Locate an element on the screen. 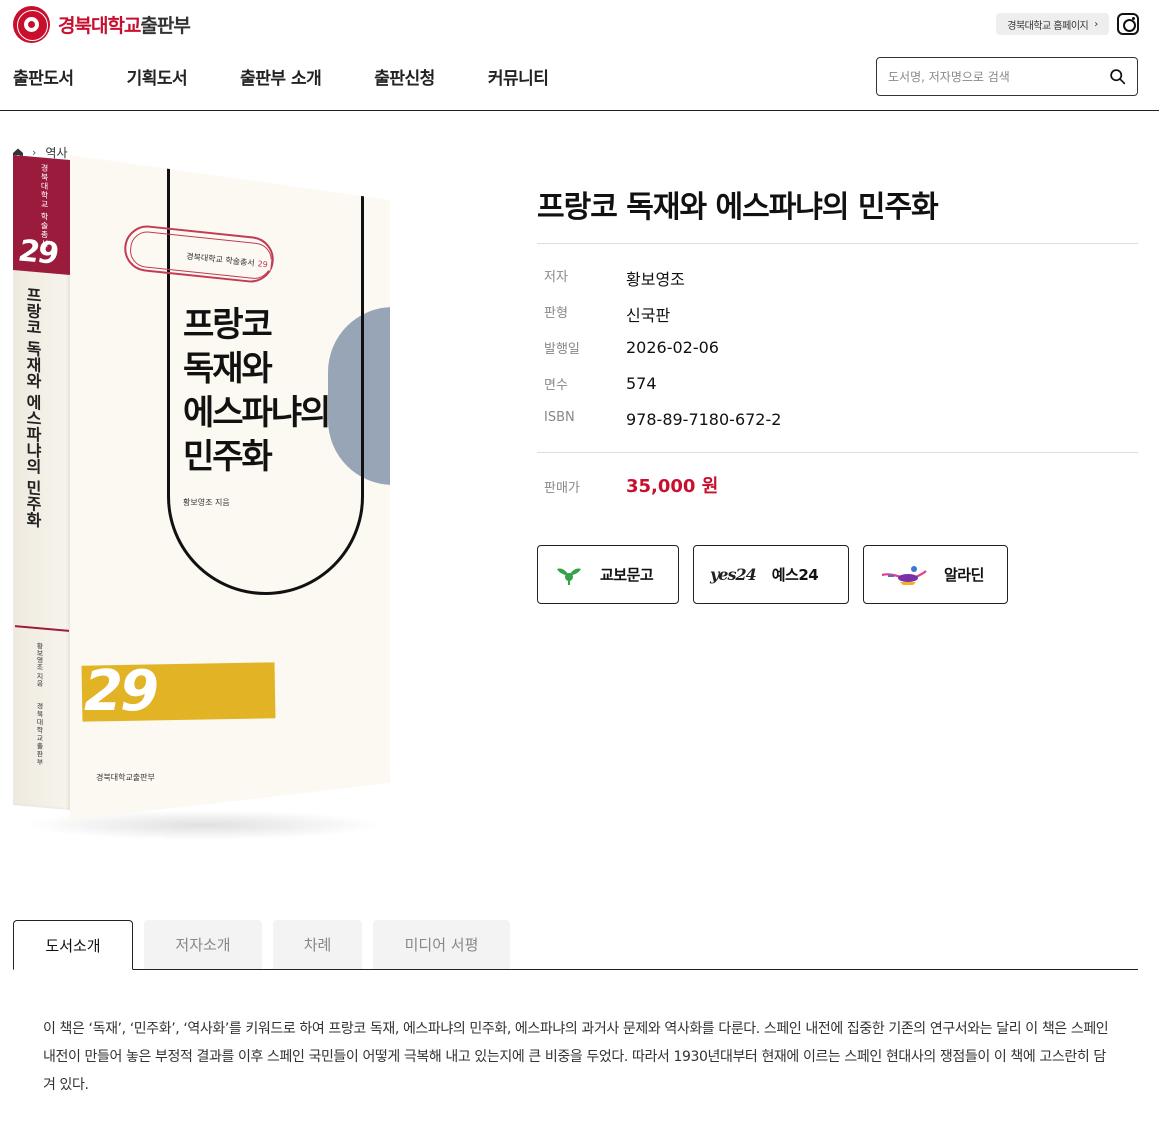 The width and height of the screenshot is (1159, 1124). info-row-isbn: ISBN 978-89-7180-672-2 is located at coordinates (662, 428).